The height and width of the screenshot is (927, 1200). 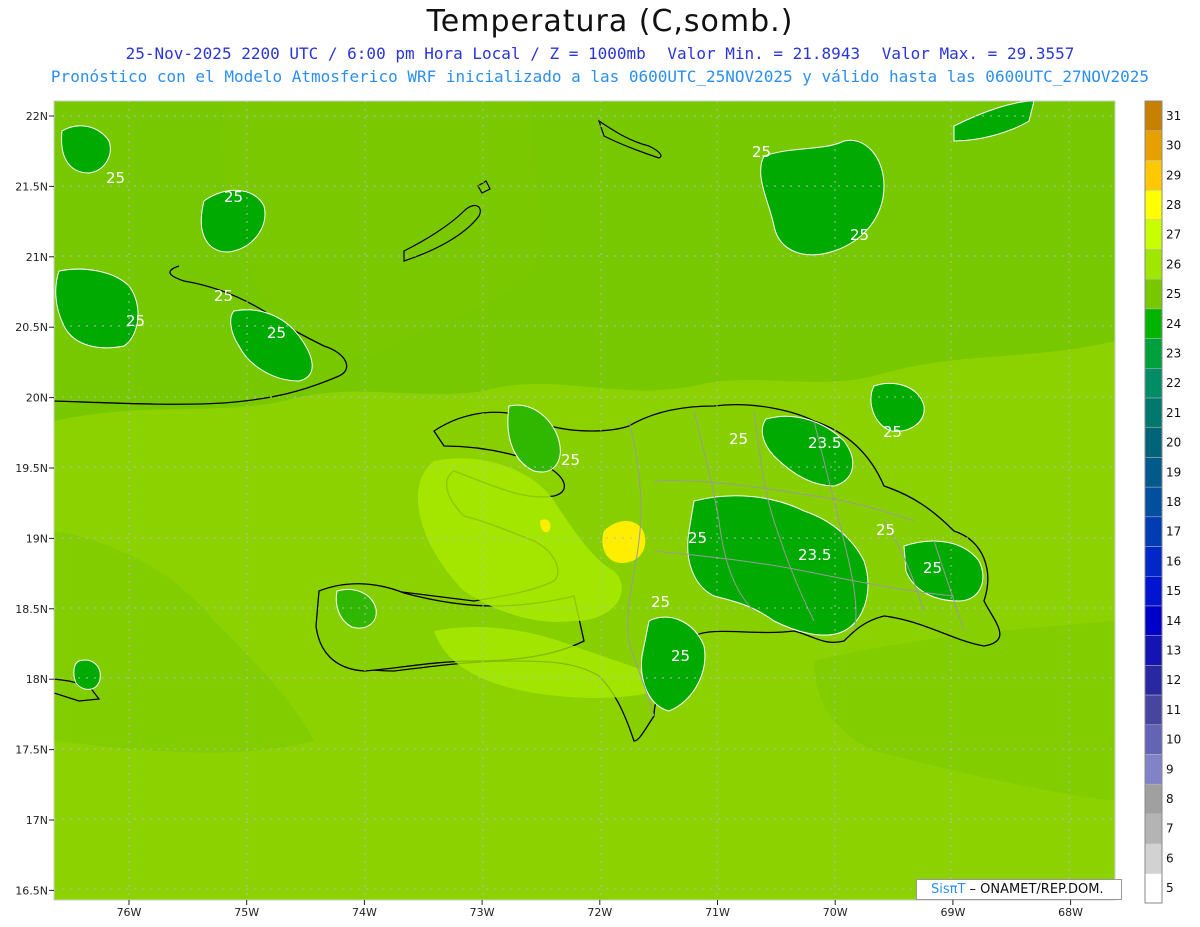 I want to click on colorbar-label: 6, so click(x=1170, y=858).